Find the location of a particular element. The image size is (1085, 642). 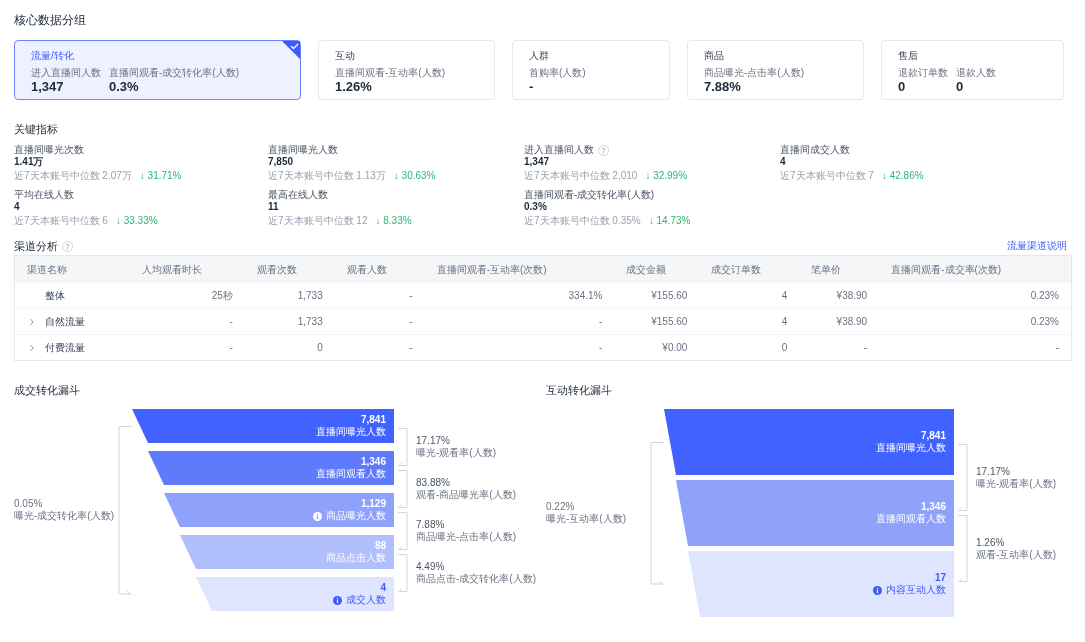

column-header: 渠道名称 is located at coordinates (47, 269).